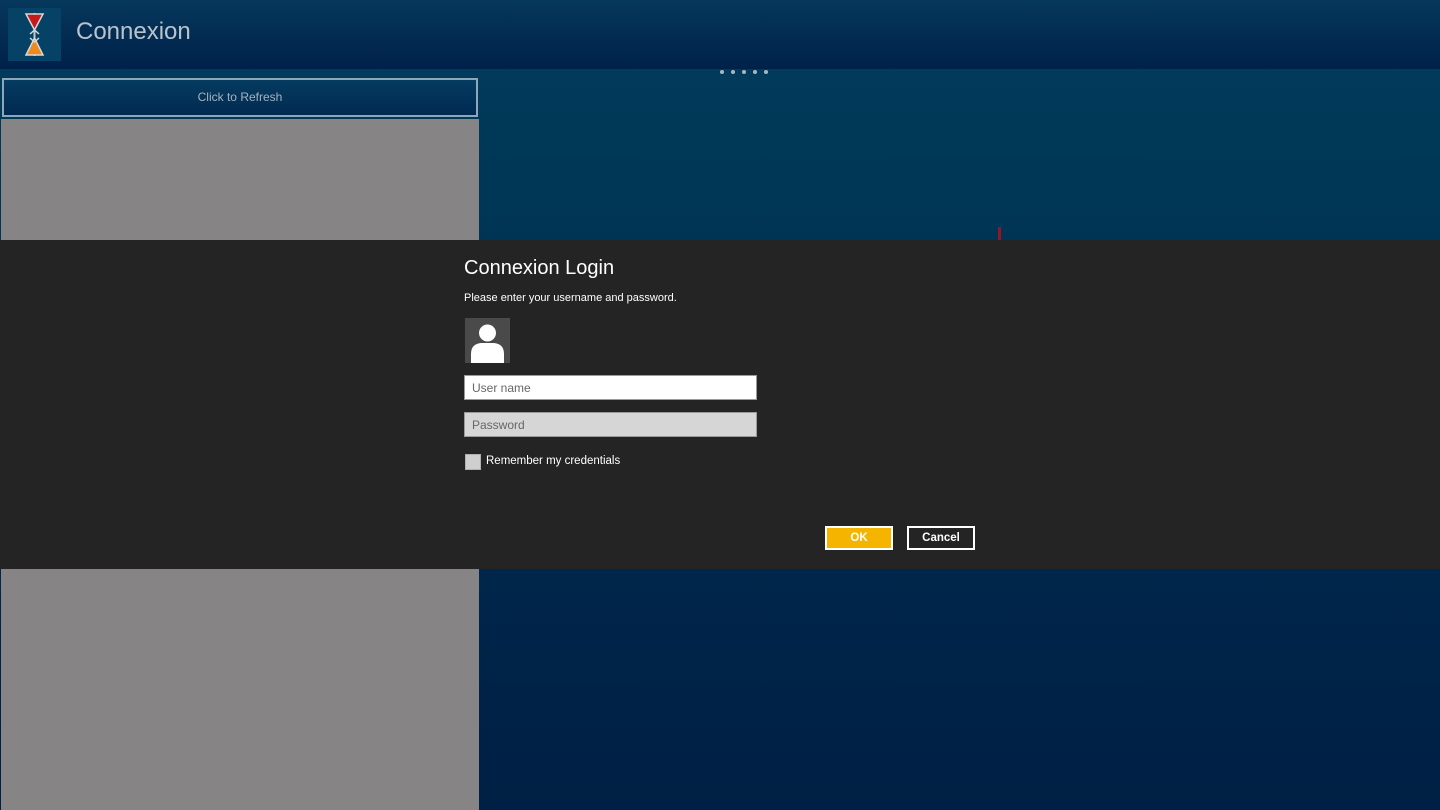  I want to click on ok-button: OK, so click(859, 538).